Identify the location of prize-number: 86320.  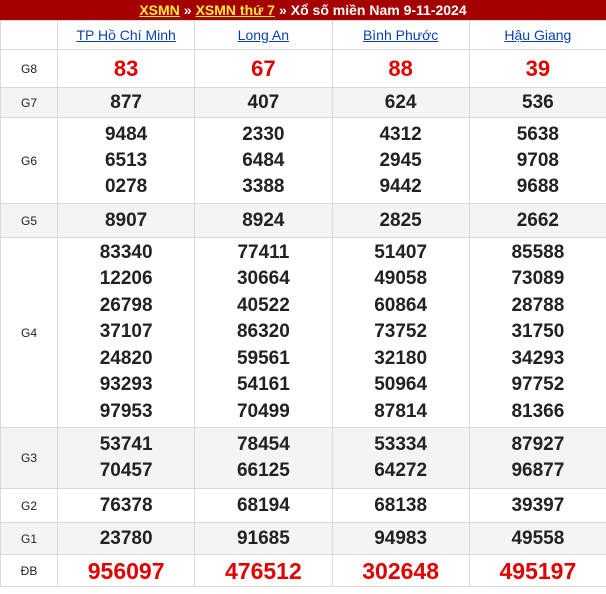
(263, 332).